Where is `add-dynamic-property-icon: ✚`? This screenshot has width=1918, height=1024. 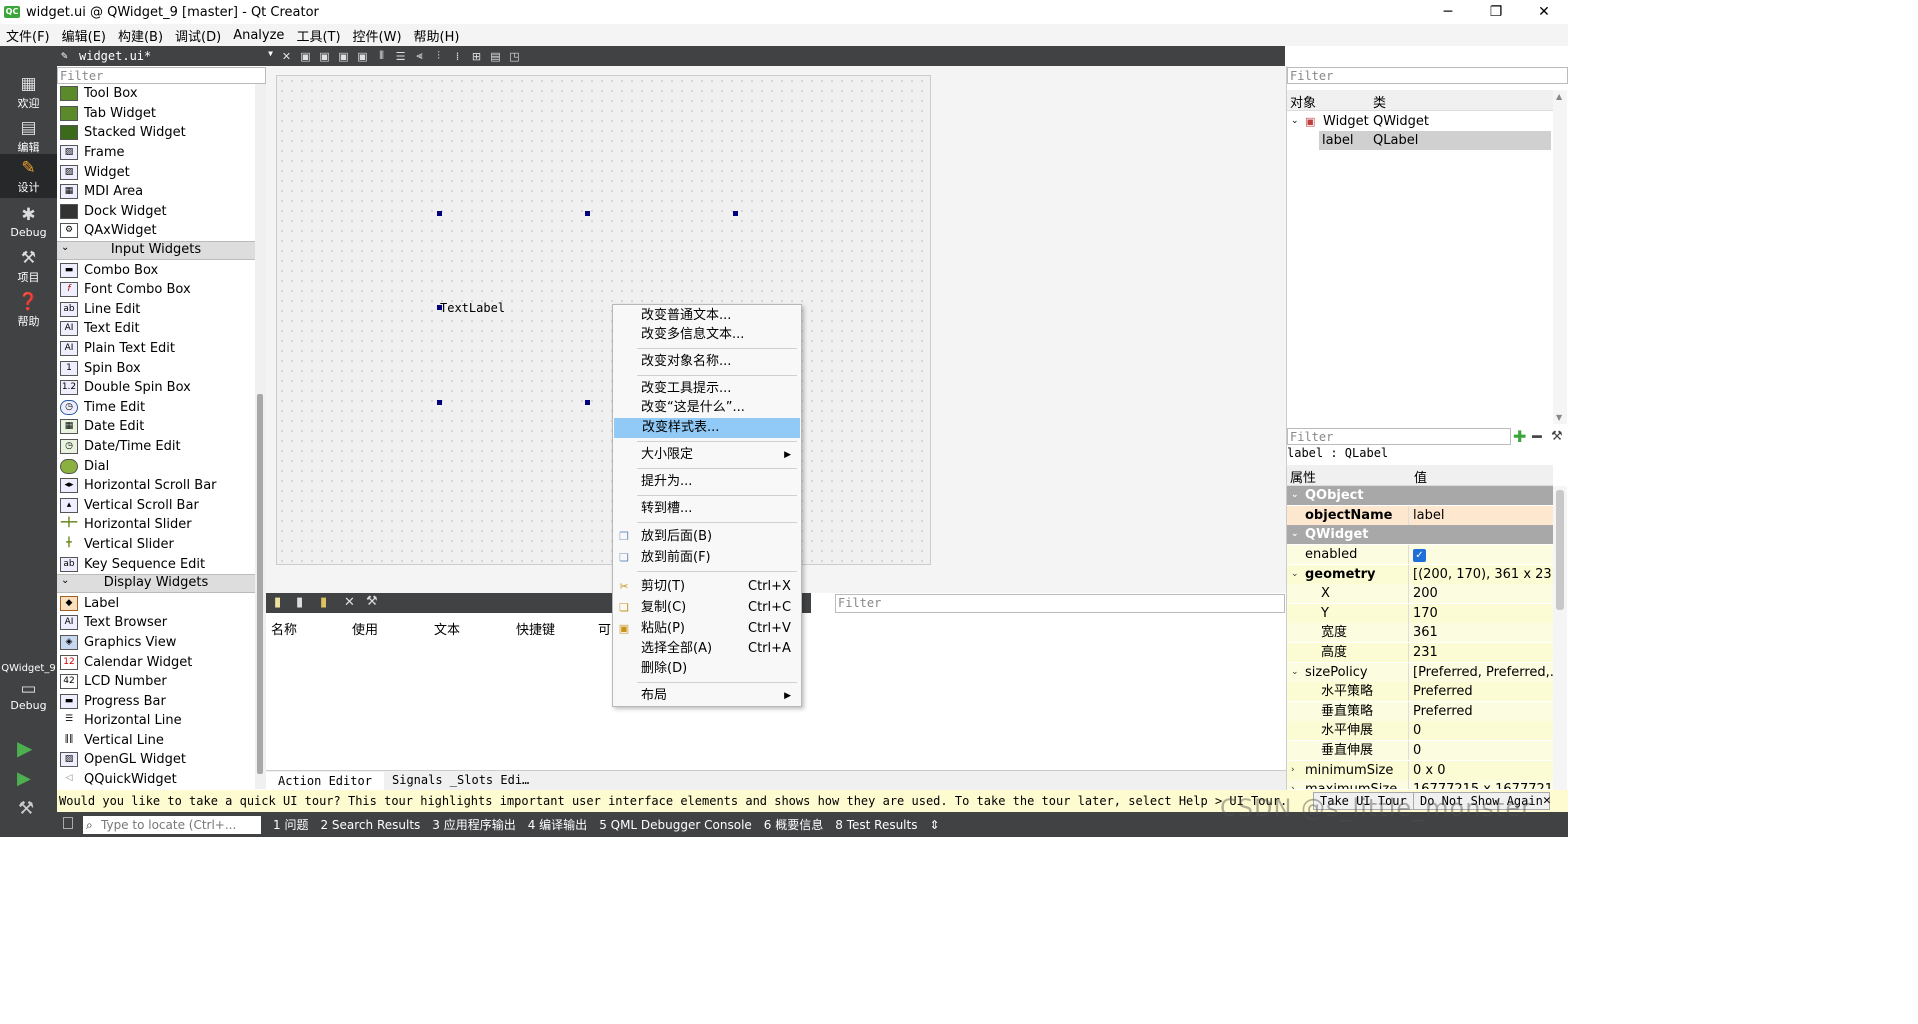
add-dynamic-property-icon: ✚ is located at coordinates (1519, 436).